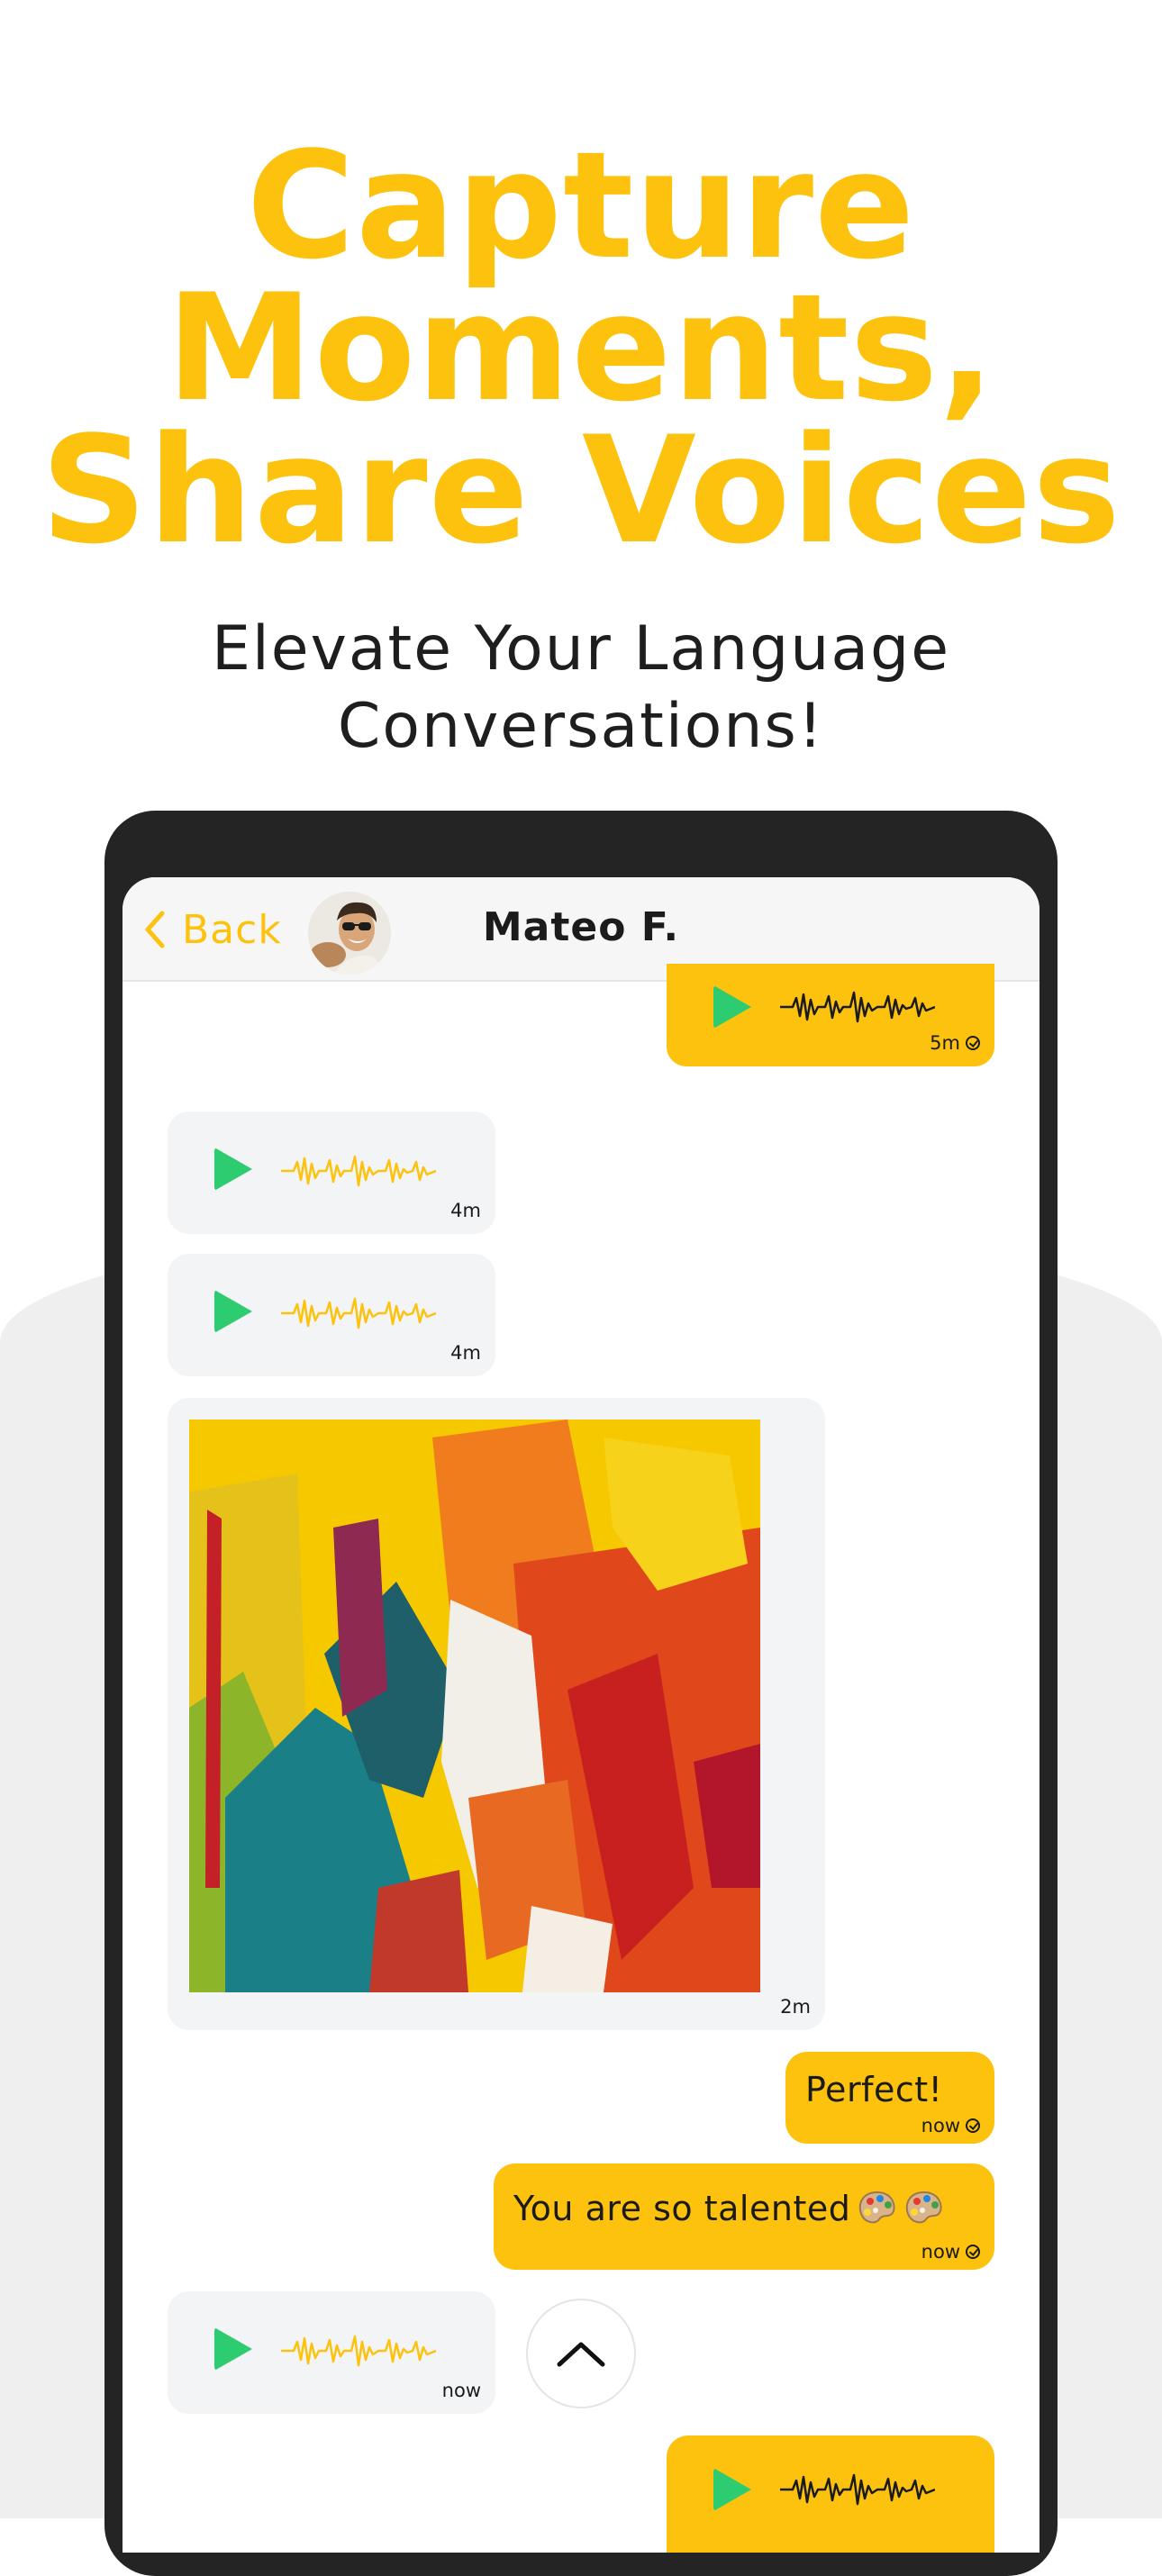 Image resolution: width=1162 pixels, height=2576 pixels. I want to click on headline-line-2: Moments,, so click(581, 348).